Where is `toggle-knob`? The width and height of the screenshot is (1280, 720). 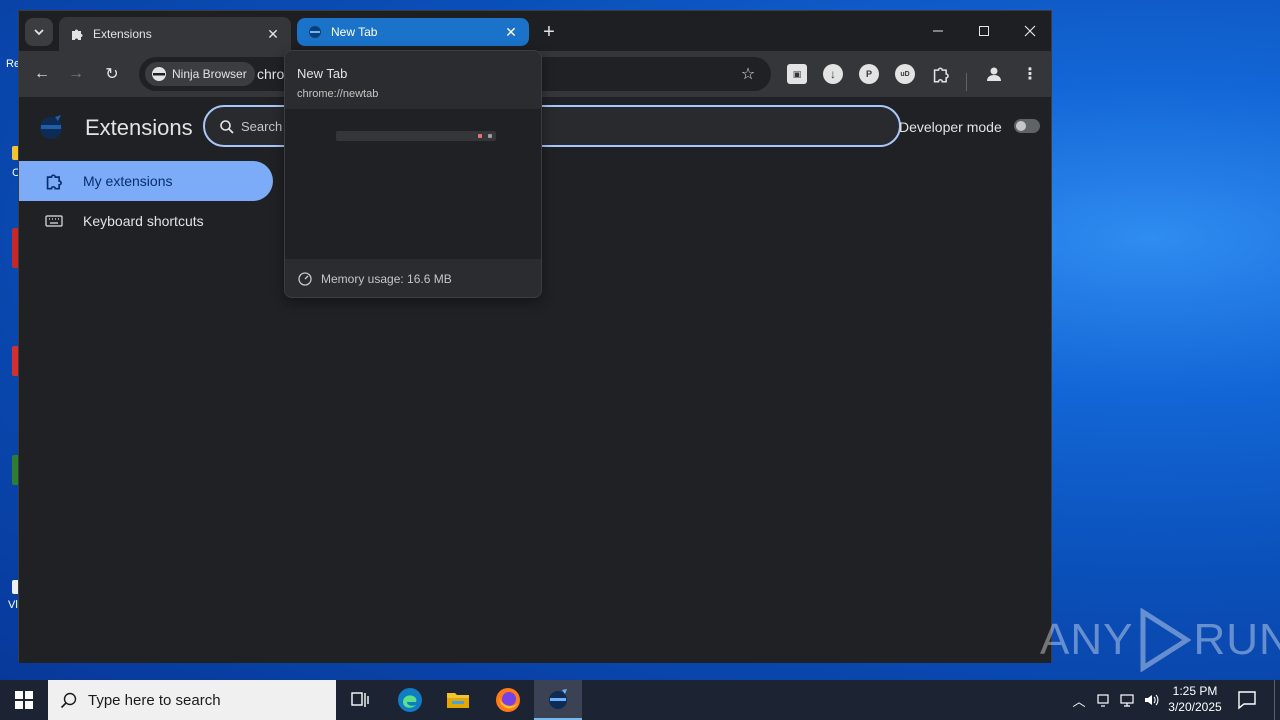
toggle-knob is located at coordinates (1021, 126).